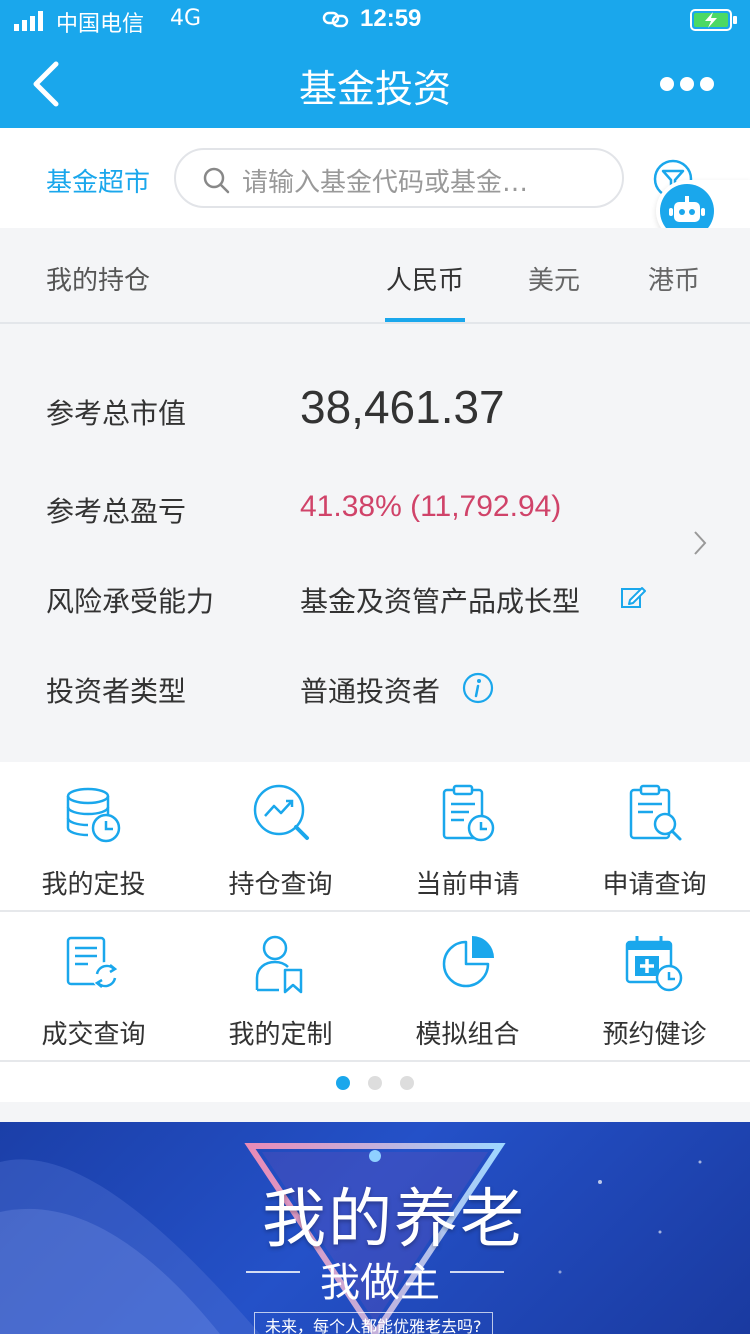  What do you see at coordinates (394, 1220) in the screenshot?
I see `banner-title: 我的养老` at bounding box center [394, 1220].